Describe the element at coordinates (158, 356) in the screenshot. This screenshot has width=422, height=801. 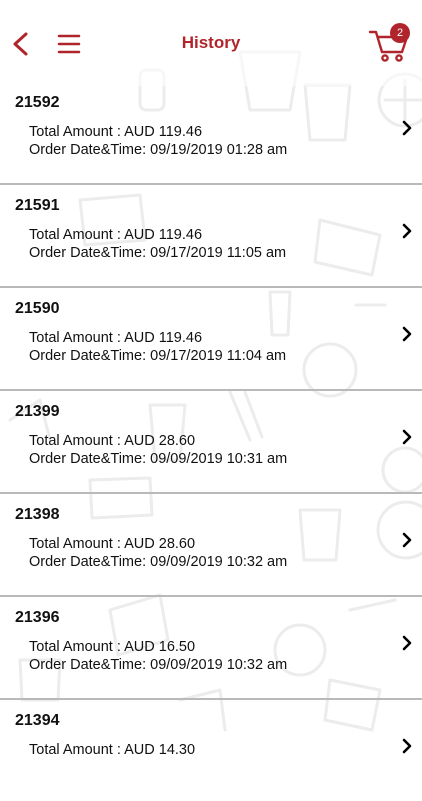
I see `order-date: Order Date&Time: 09/17/2019 11:04 am` at that location.